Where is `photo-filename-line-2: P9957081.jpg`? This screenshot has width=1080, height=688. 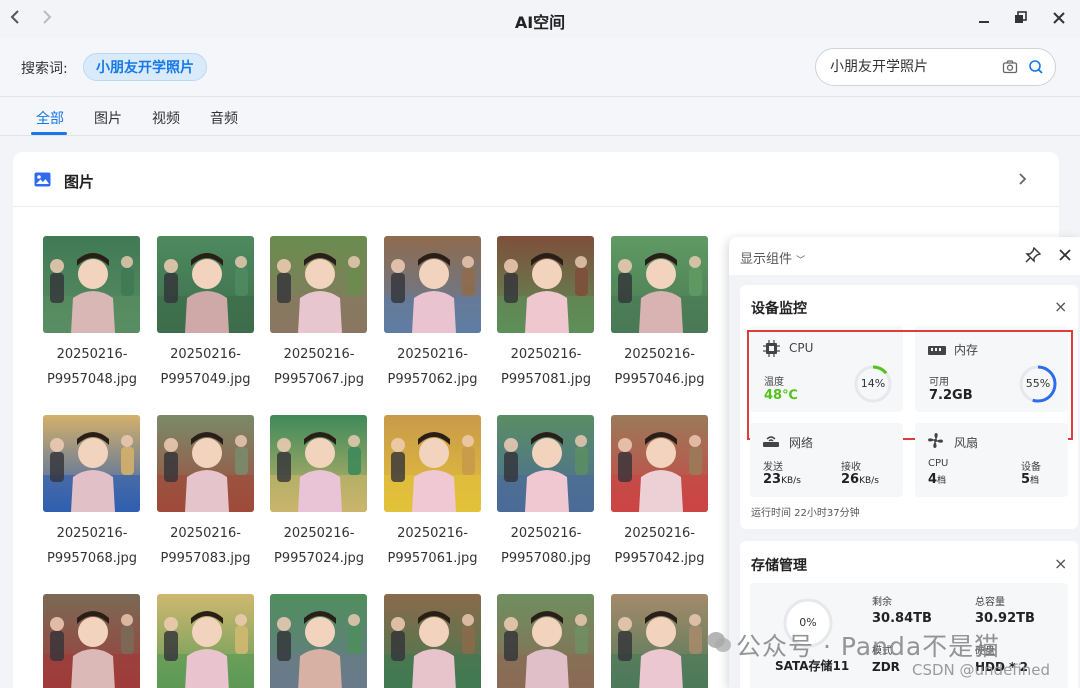 photo-filename-line-2: P9957081.jpg is located at coordinates (546, 379).